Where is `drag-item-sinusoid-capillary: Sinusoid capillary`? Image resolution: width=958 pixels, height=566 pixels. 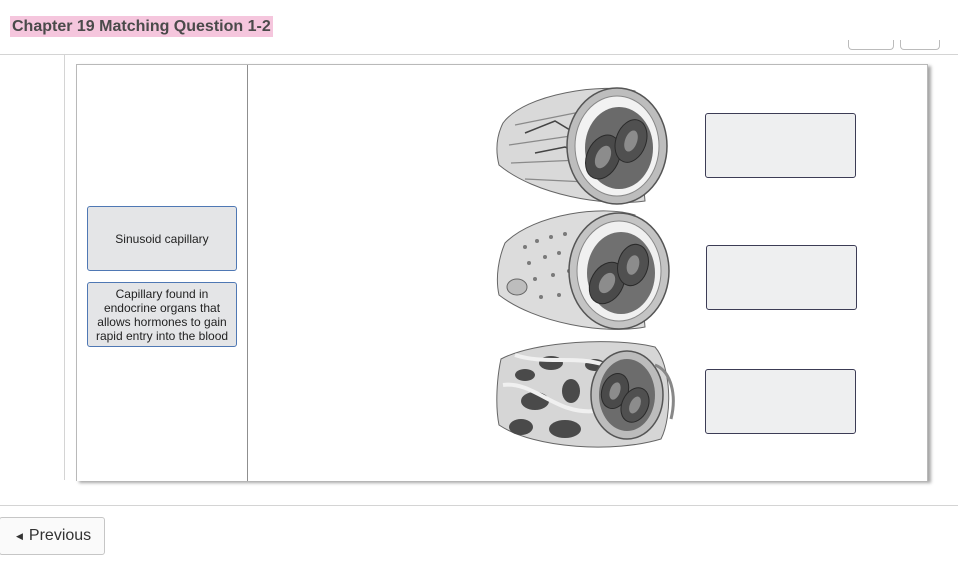 drag-item-sinusoid-capillary: Sinusoid capillary is located at coordinates (162, 238).